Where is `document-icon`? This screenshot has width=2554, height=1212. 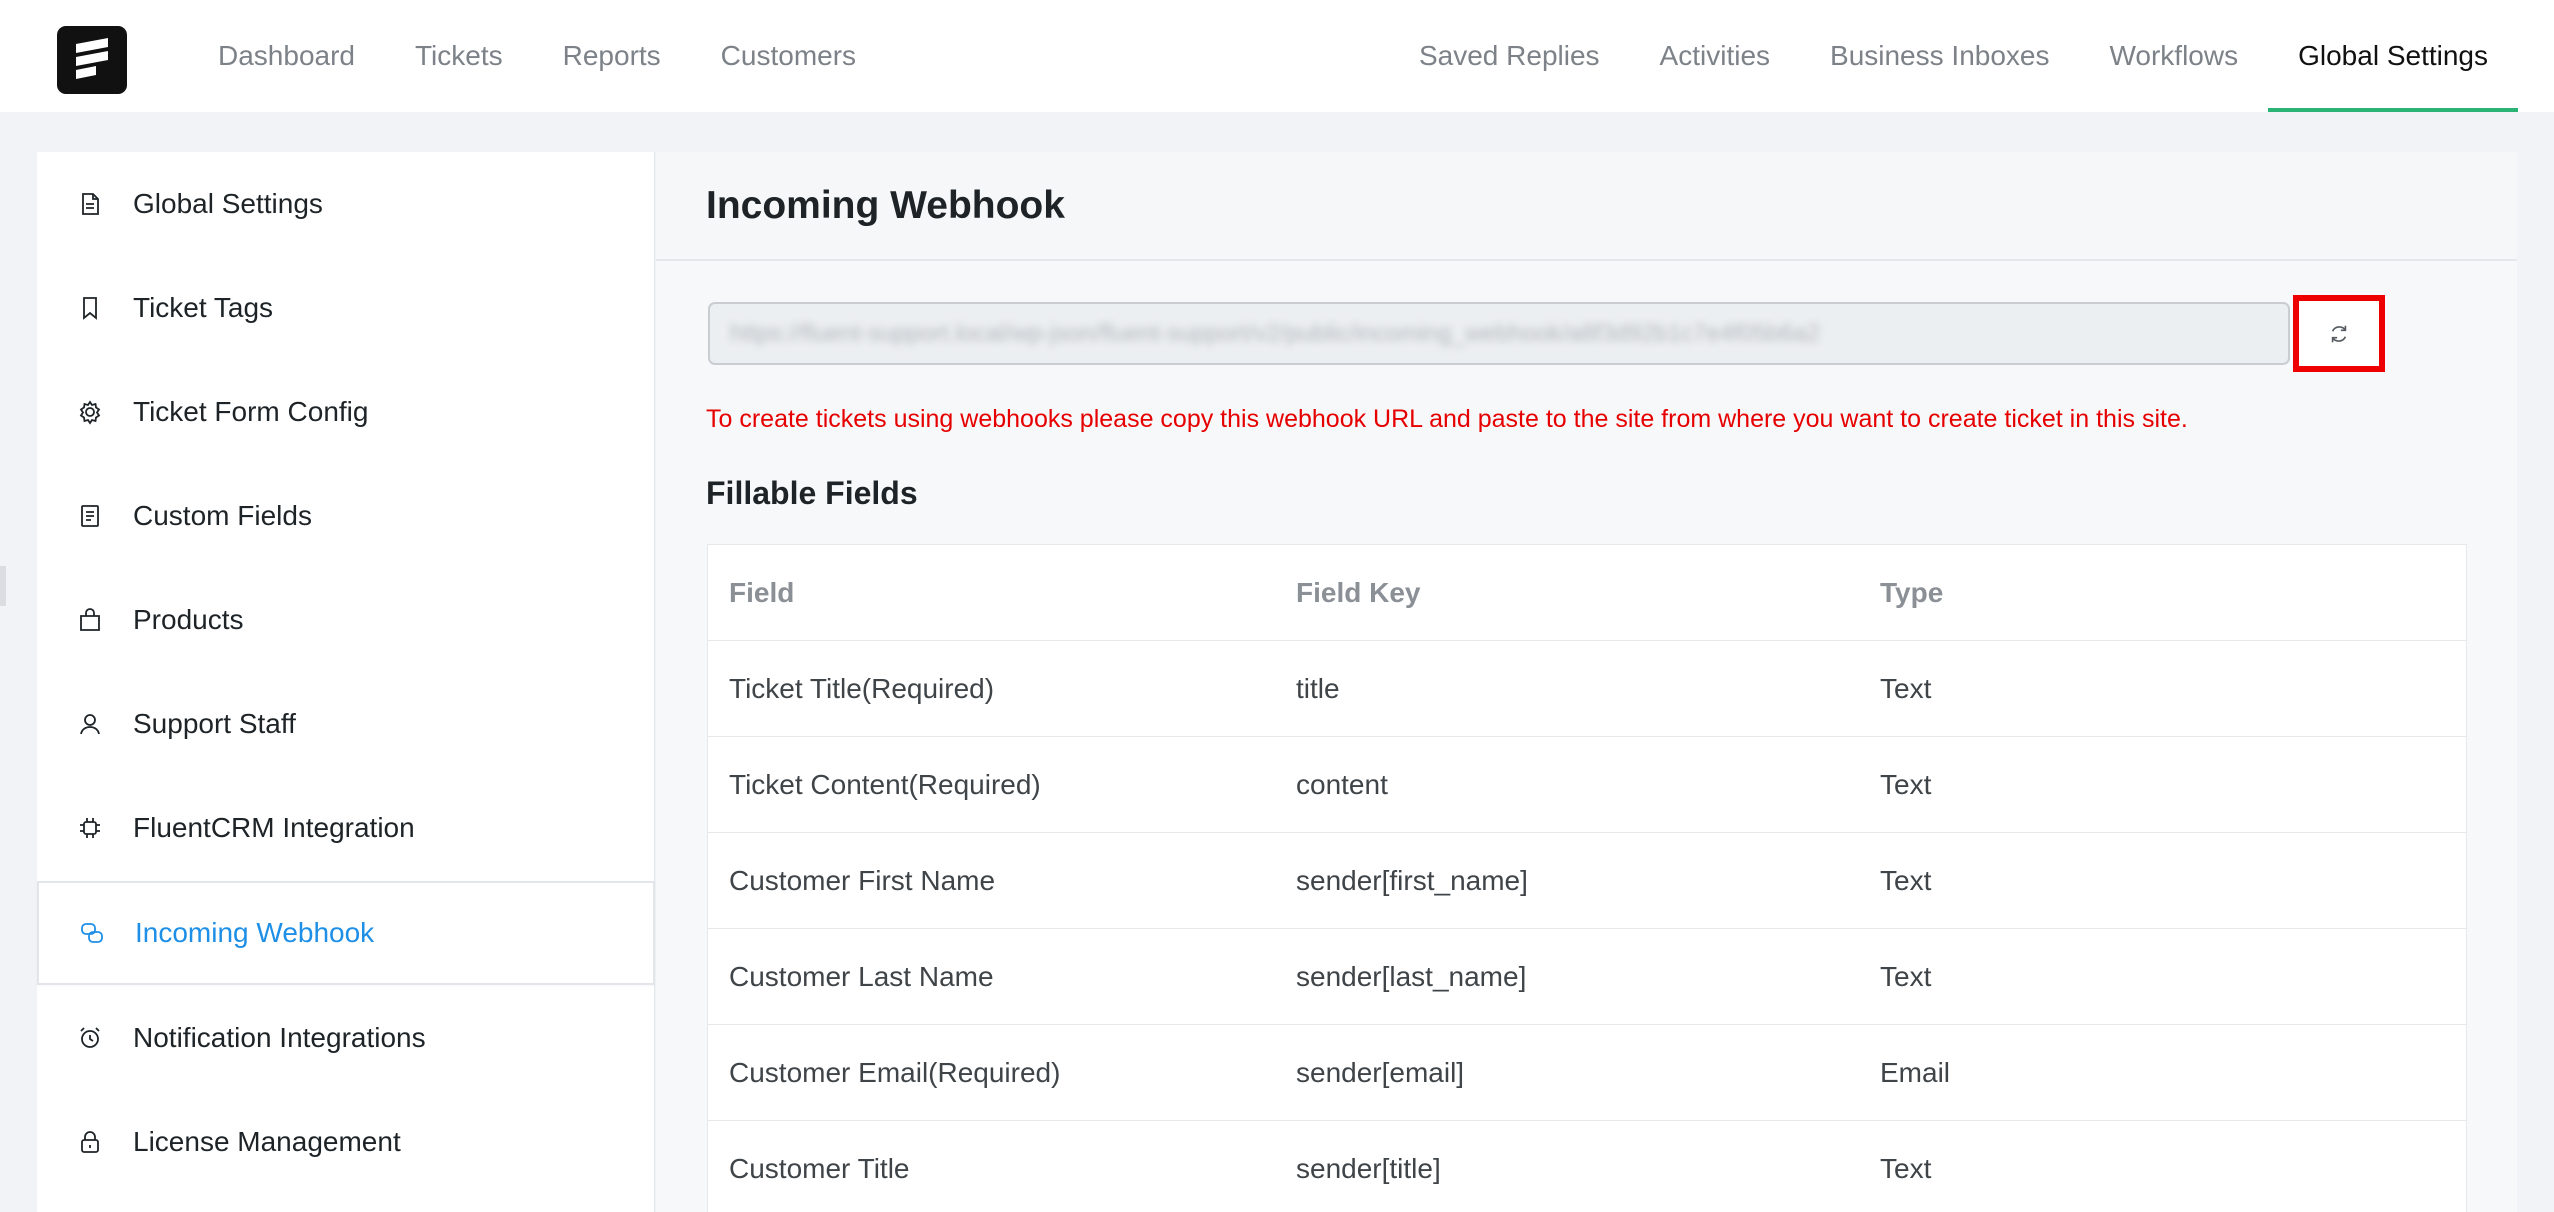 document-icon is located at coordinates (90, 204).